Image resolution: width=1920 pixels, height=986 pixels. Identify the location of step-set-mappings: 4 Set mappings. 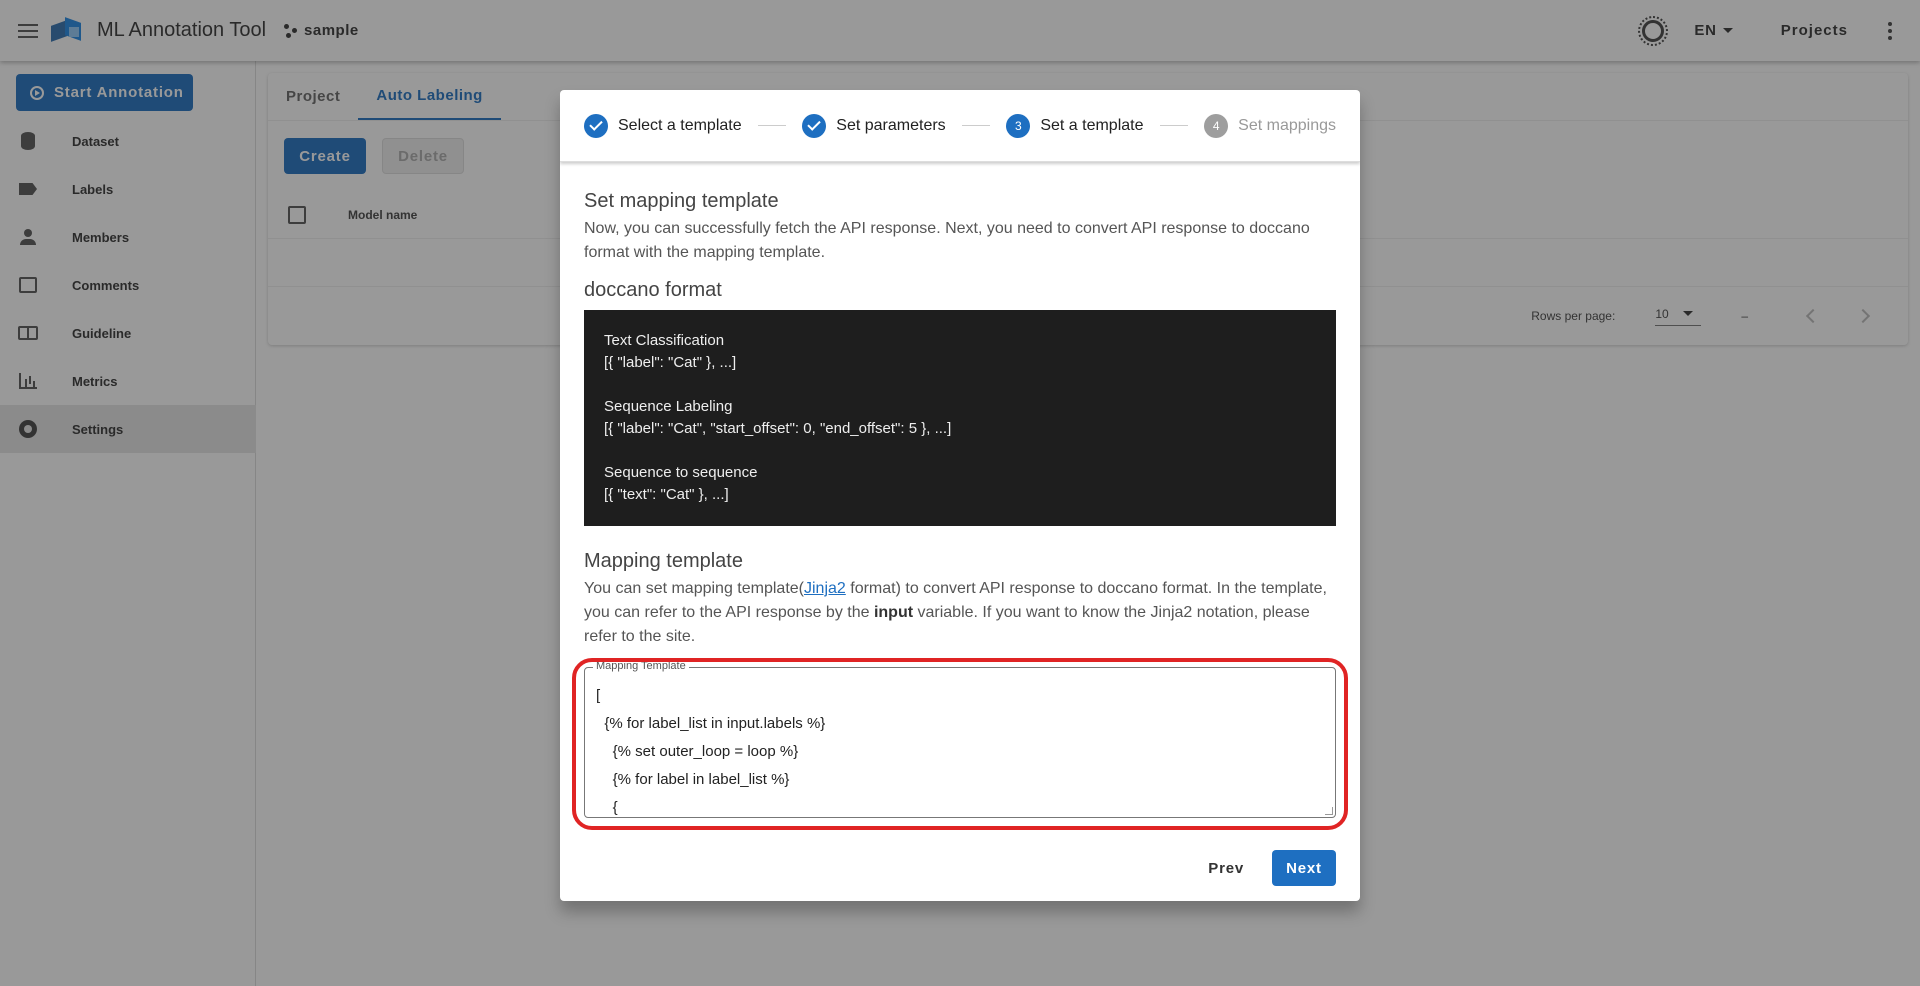
(1270, 125).